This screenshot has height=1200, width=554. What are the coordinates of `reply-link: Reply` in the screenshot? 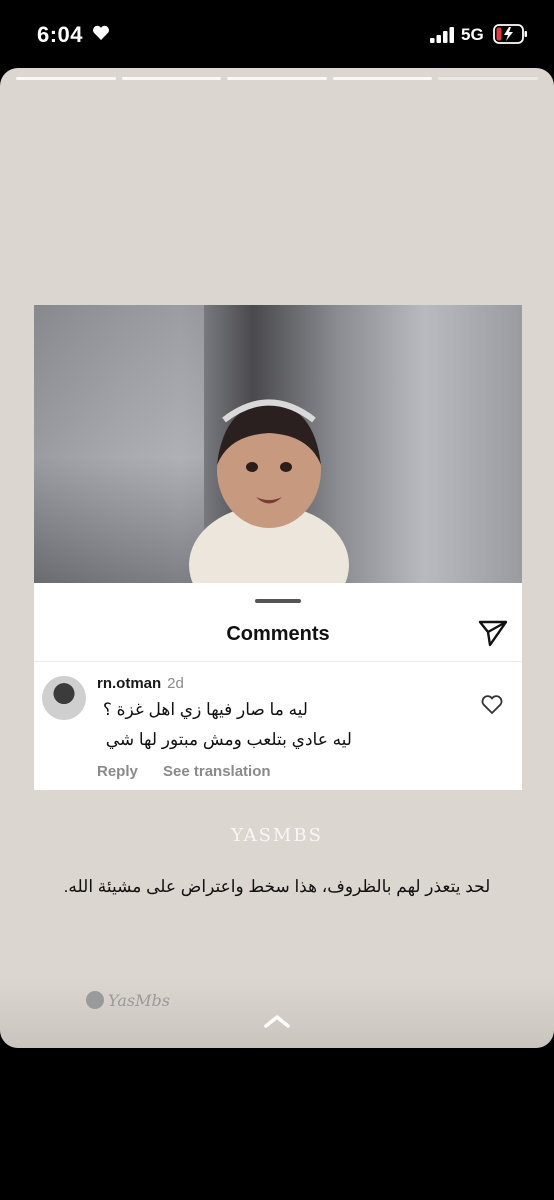 It's located at (117, 771).